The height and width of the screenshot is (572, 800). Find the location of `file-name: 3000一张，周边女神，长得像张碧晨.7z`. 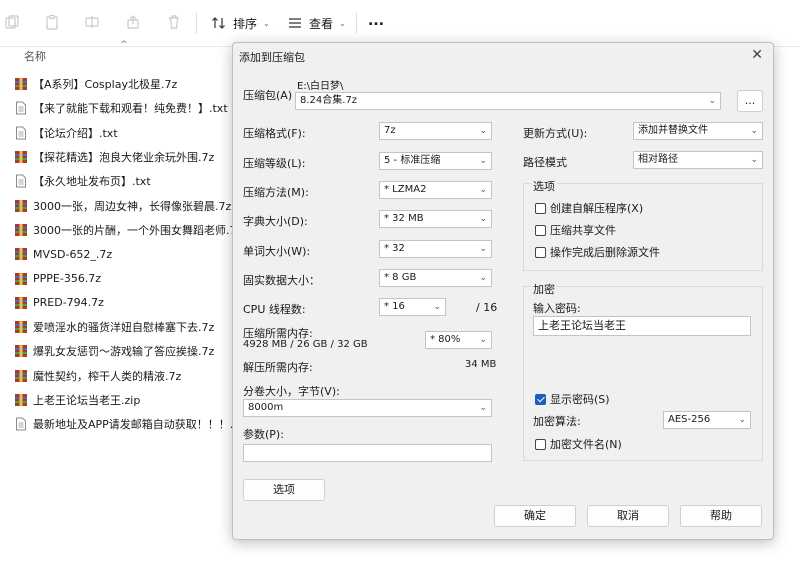

file-name: 3000一张，周边女神，长得像张碧晨.7z is located at coordinates (132, 206).